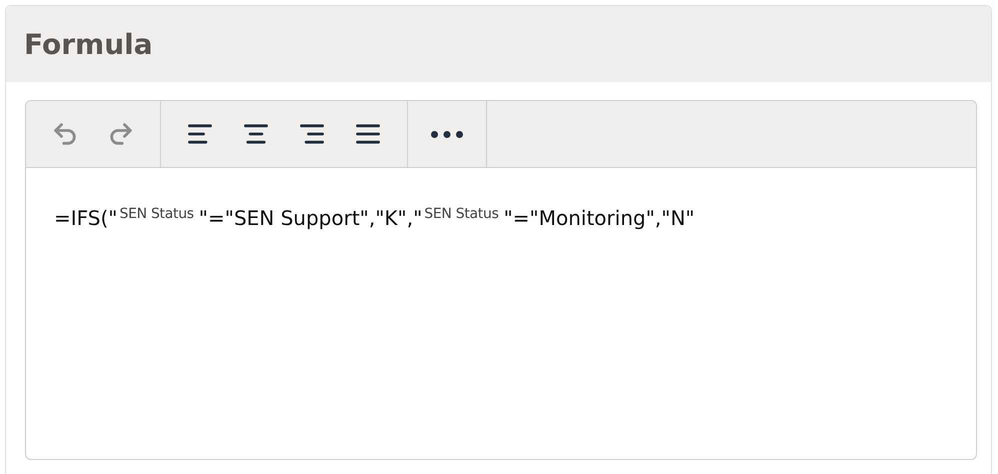 This screenshot has width=998, height=474. Describe the element at coordinates (375, 218) in the screenshot. I see `formula-text: =IFS("$^{SEN Status}$ "="SEN Support","K","$^{SEN Status}$ "="Monitoring","N"` at that location.